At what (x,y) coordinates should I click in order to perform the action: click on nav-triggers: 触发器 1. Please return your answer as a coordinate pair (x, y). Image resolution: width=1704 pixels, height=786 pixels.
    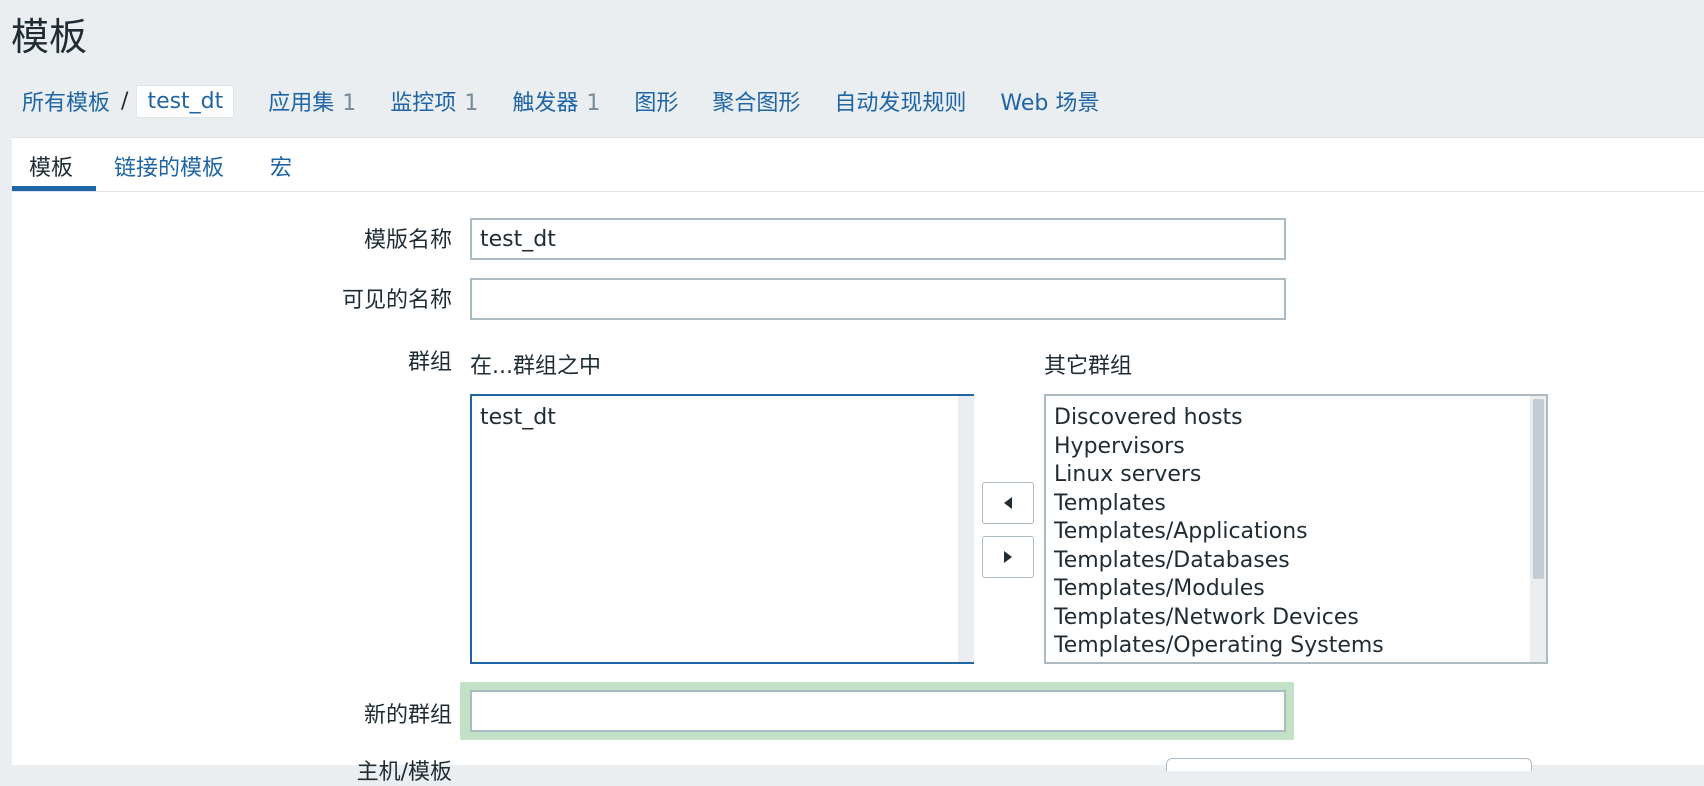
    Looking at the image, I should click on (556, 101).